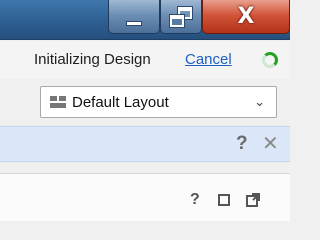 The width and height of the screenshot is (320, 240). I want to click on chevron-down-icon: ⌄, so click(259, 102).